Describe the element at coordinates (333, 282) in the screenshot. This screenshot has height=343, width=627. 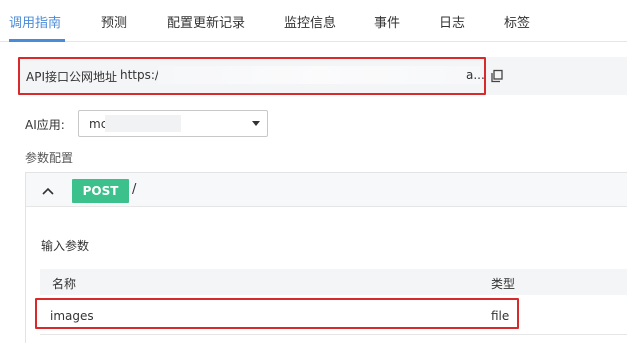
I see `table-header: 名称 类型` at that location.